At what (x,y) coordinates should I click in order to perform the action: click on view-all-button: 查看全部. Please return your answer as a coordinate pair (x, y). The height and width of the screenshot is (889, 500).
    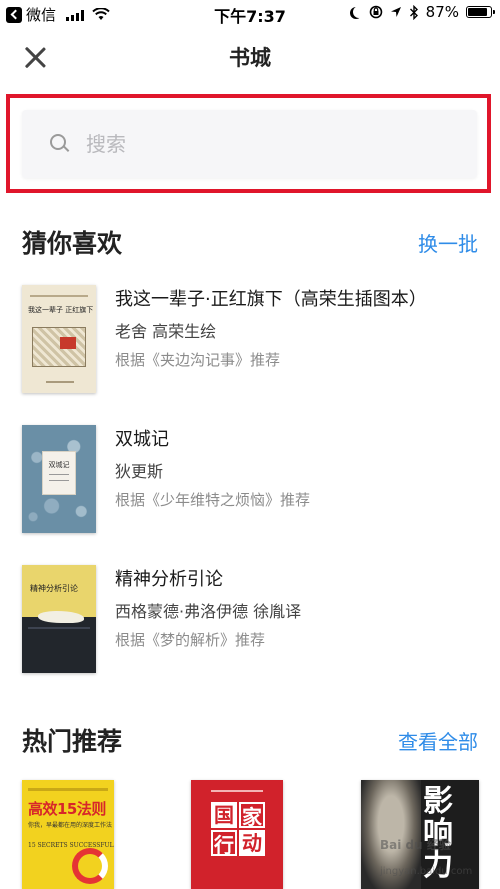
    Looking at the image, I should click on (438, 740).